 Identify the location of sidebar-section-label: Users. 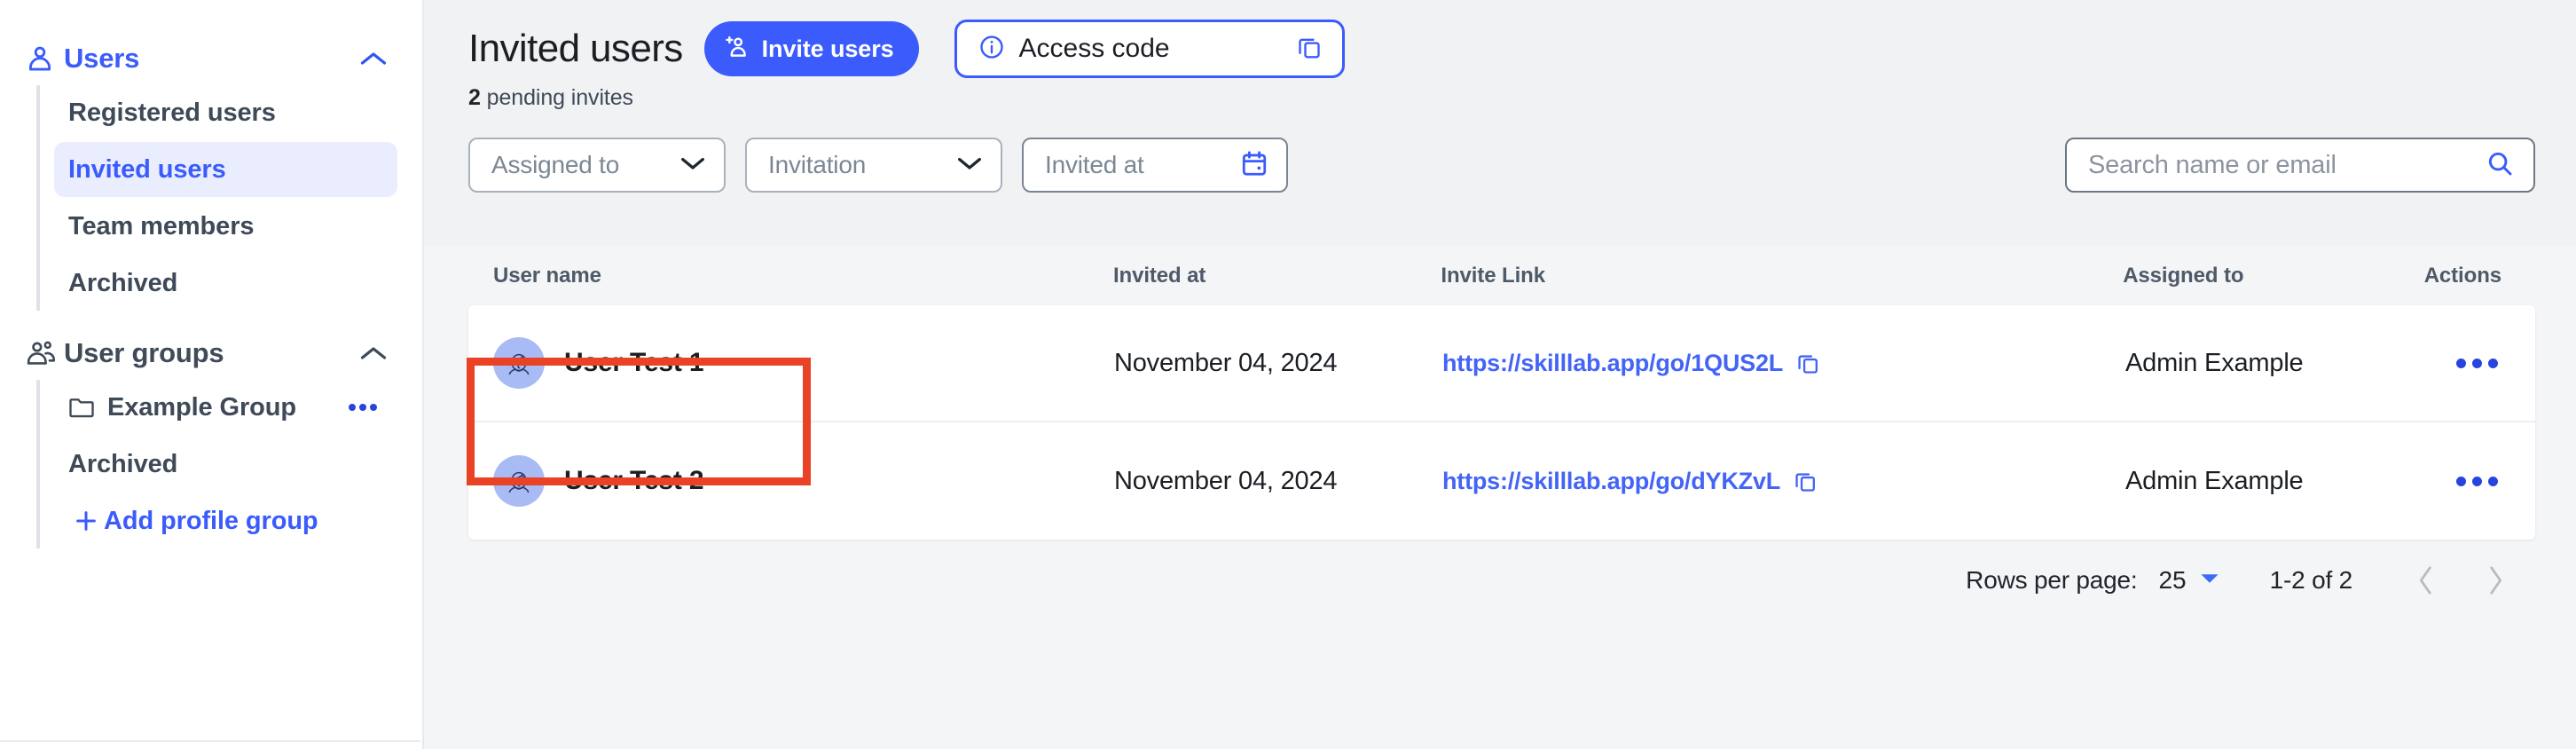
(102, 58).